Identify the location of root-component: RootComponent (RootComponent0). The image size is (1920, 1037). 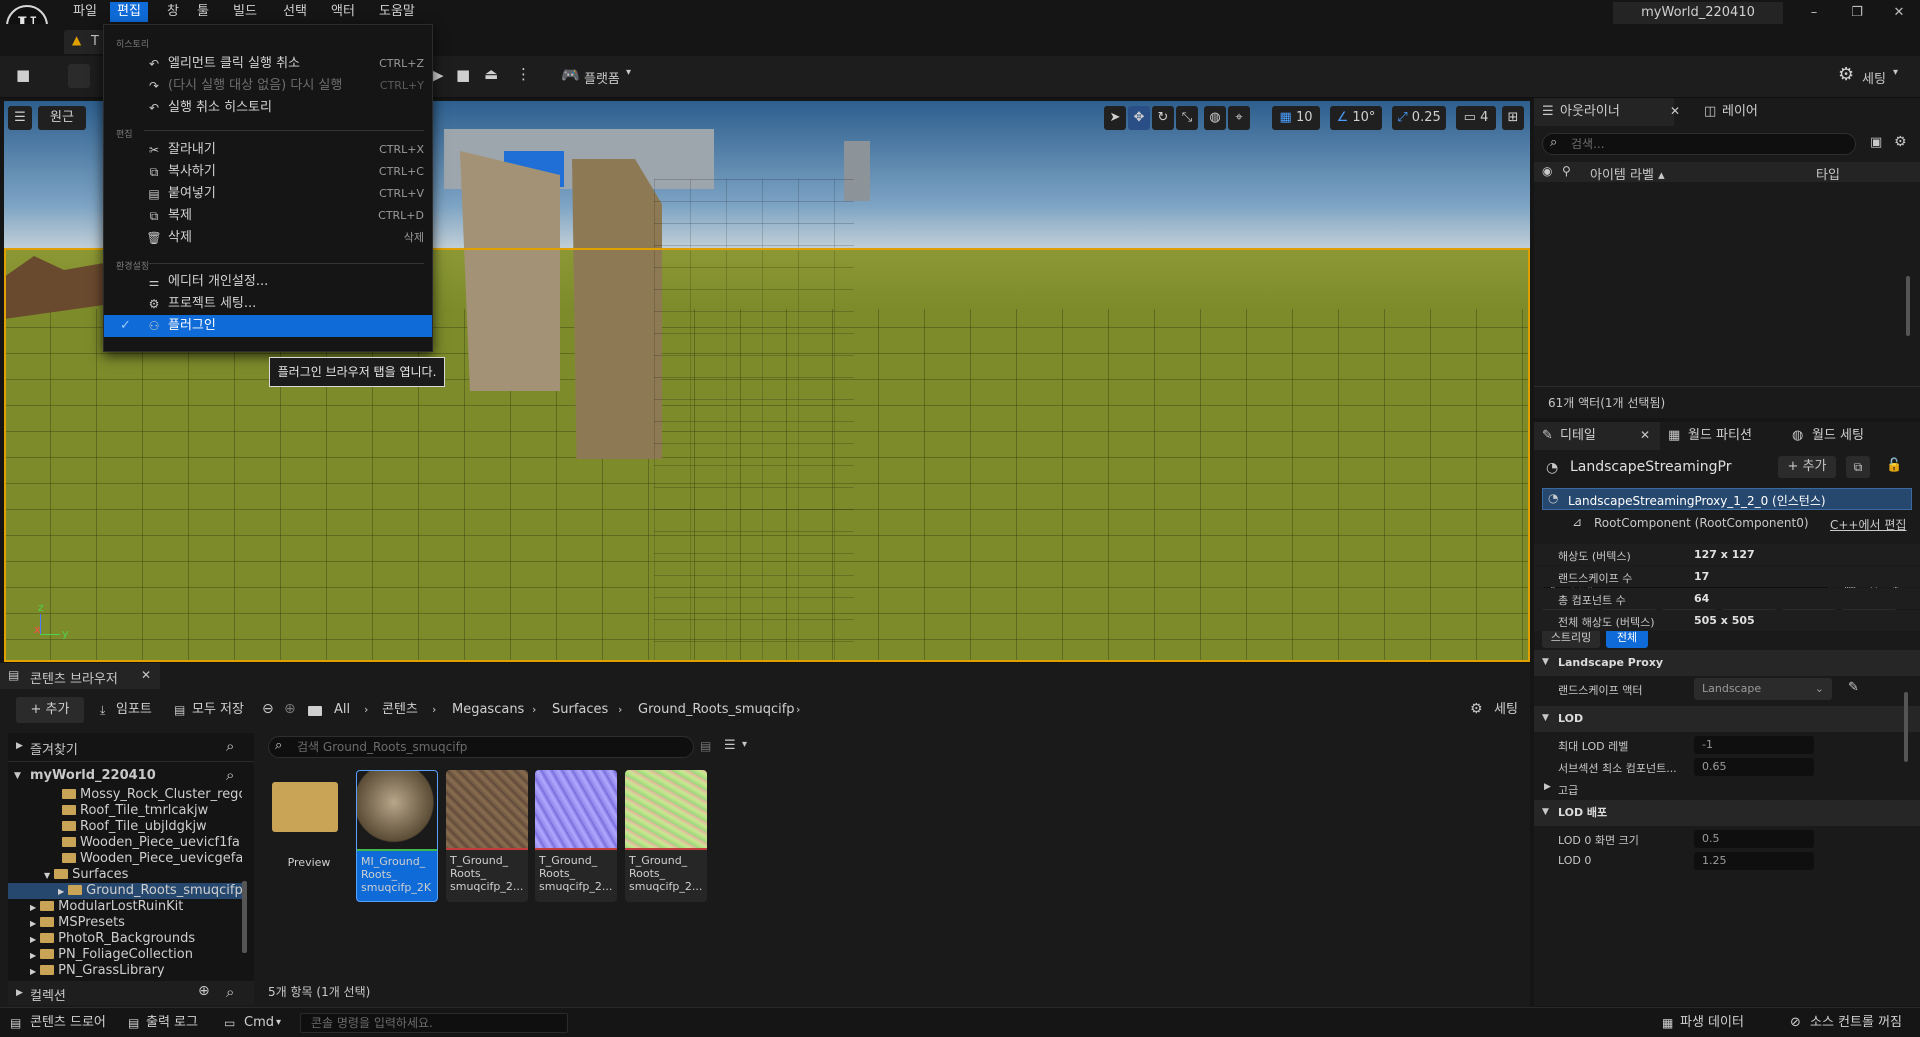
(1701, 523).